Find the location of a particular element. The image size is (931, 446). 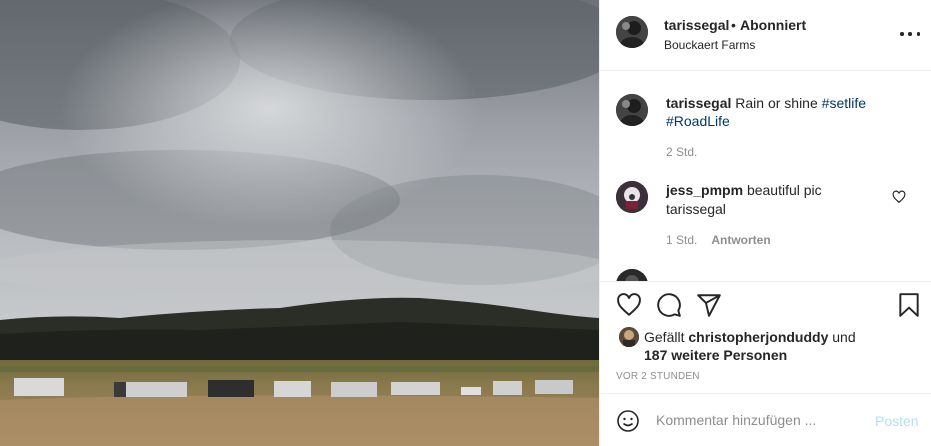

comment-like-icon is located at coordinates (899, 197).